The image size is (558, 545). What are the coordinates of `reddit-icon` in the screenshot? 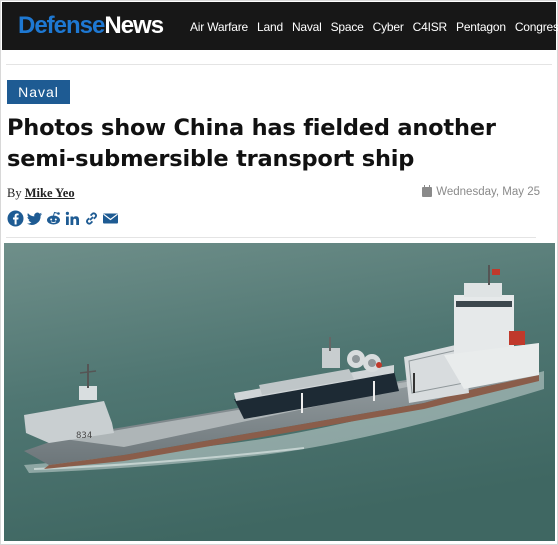 It's located at (53, 218).